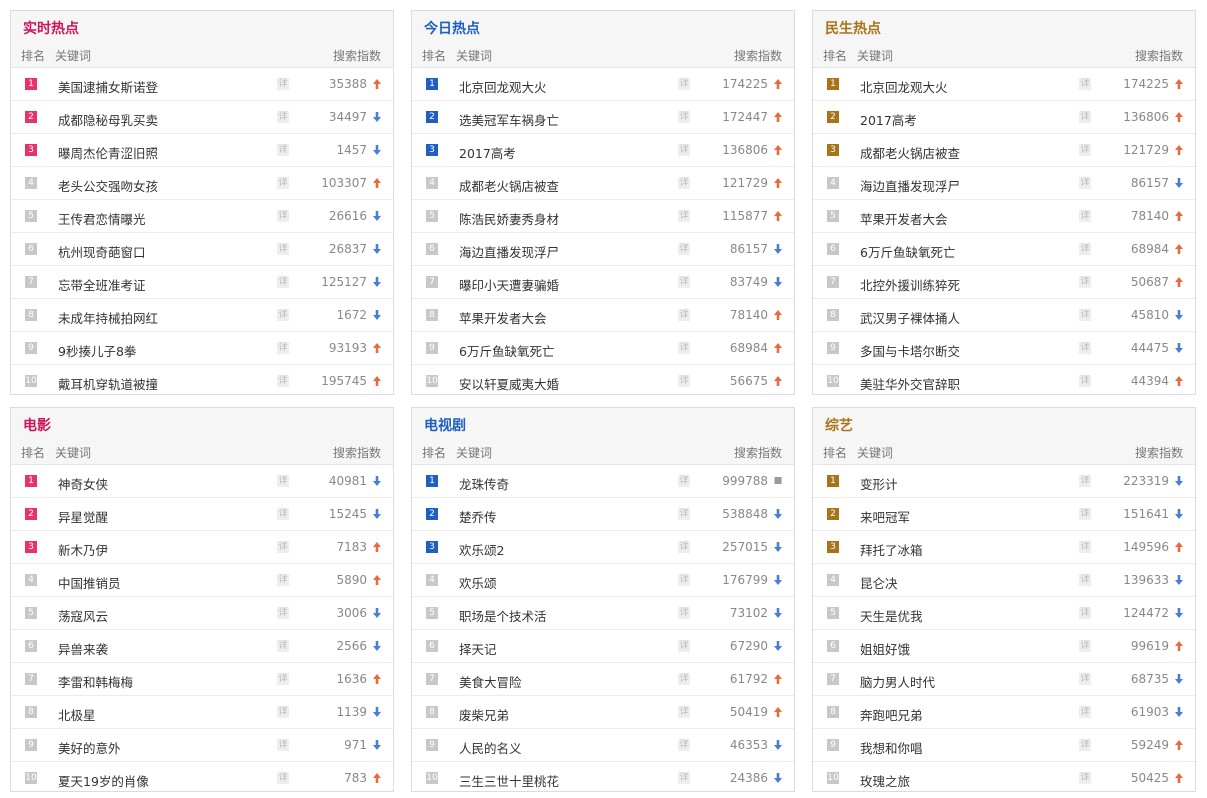 This screenshot has height=798, width=1207. Describe the element at coordinates (103, 780) in the screenshot. I see `keyword-link: 夏天19岁的肖像` at that location.